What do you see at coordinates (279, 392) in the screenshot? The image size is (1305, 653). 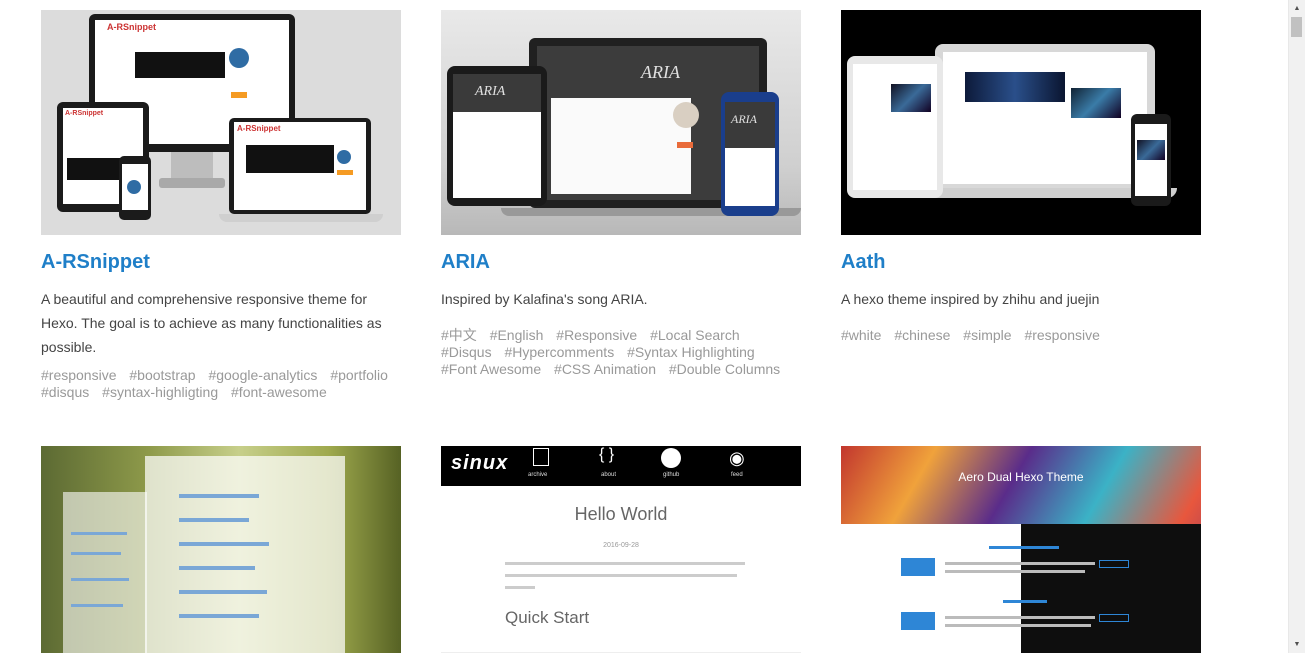 I see `tag-link: #font-awesome` at bounding box center [279, 392].